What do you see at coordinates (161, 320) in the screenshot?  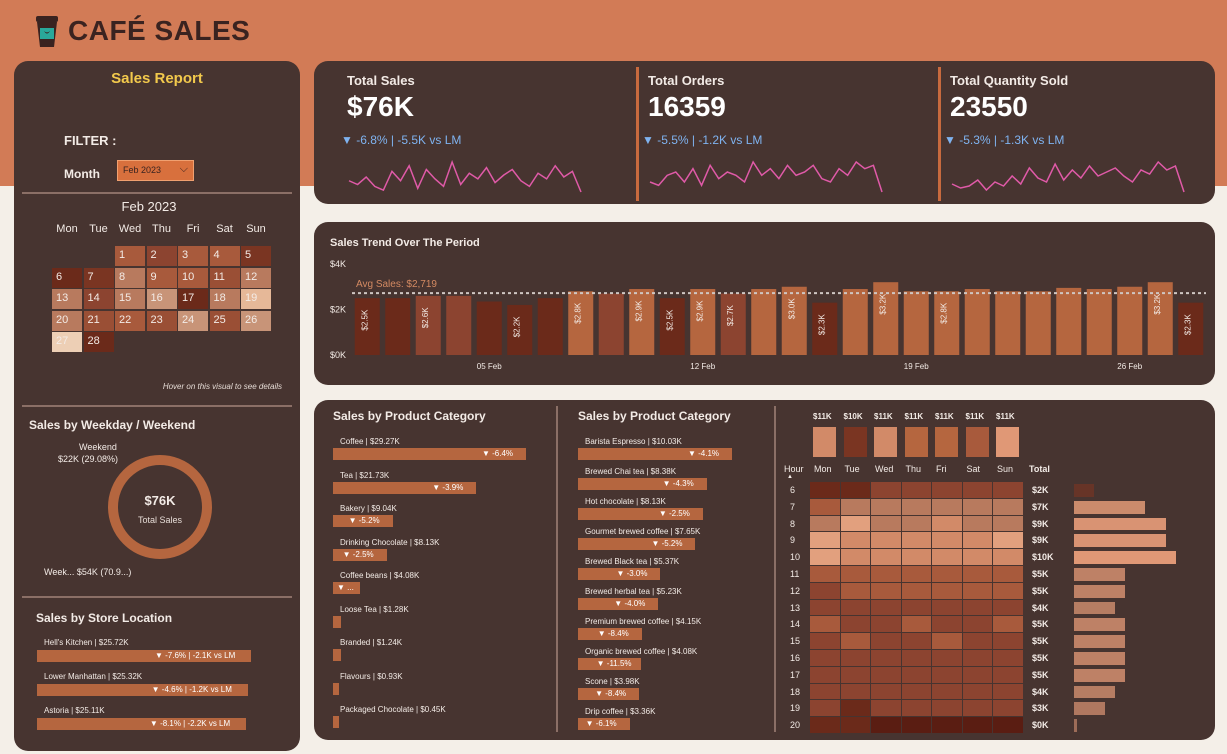 I see `calendar-day: 23` at bounding box center [161, 320].